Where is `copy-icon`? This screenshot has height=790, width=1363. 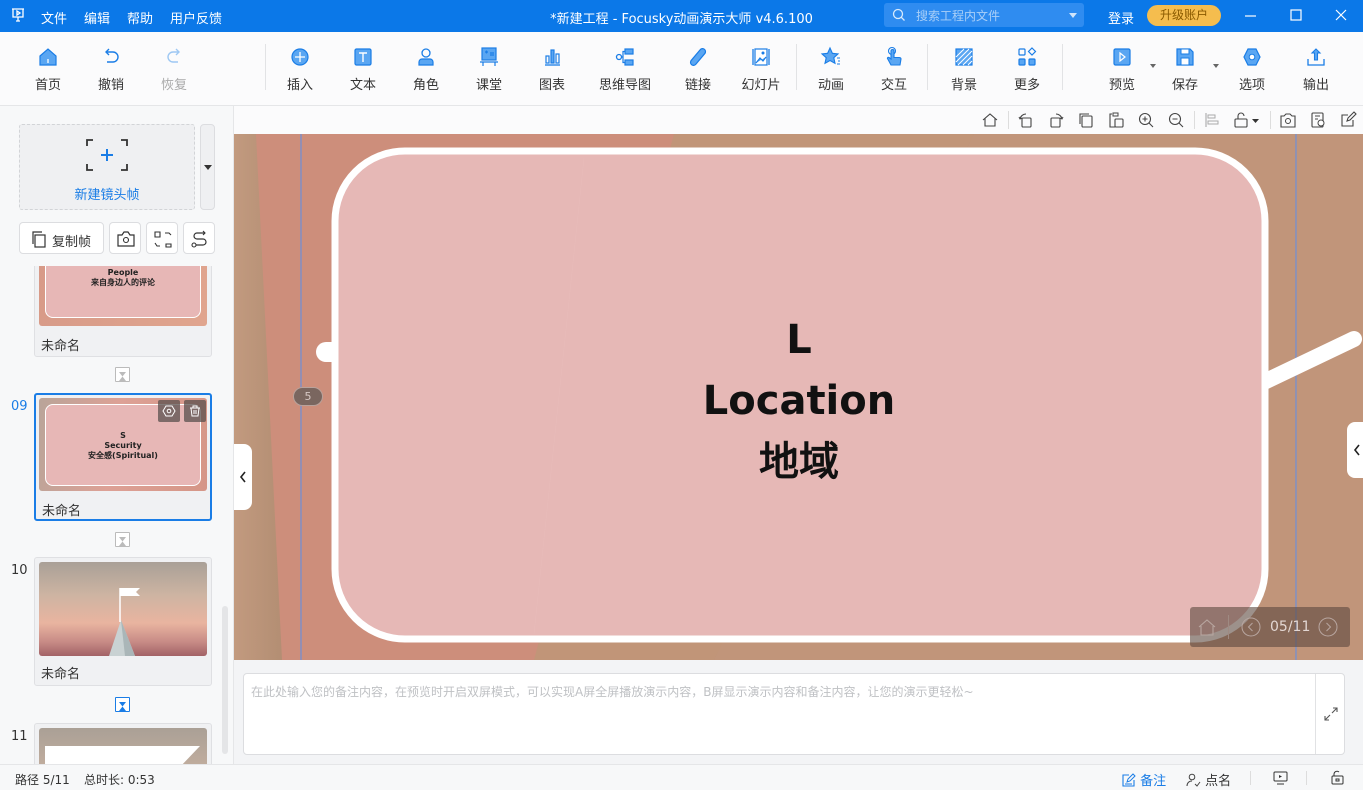 copy-icon is located at coordinates (1086, 120).